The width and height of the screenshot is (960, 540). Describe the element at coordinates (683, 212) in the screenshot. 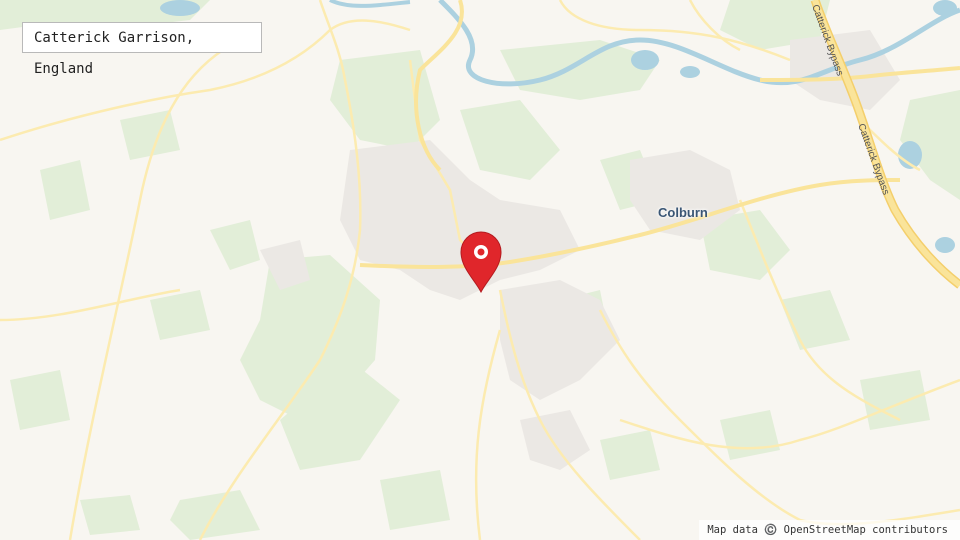

I see `place-label-colburn: Colburn` at that location.